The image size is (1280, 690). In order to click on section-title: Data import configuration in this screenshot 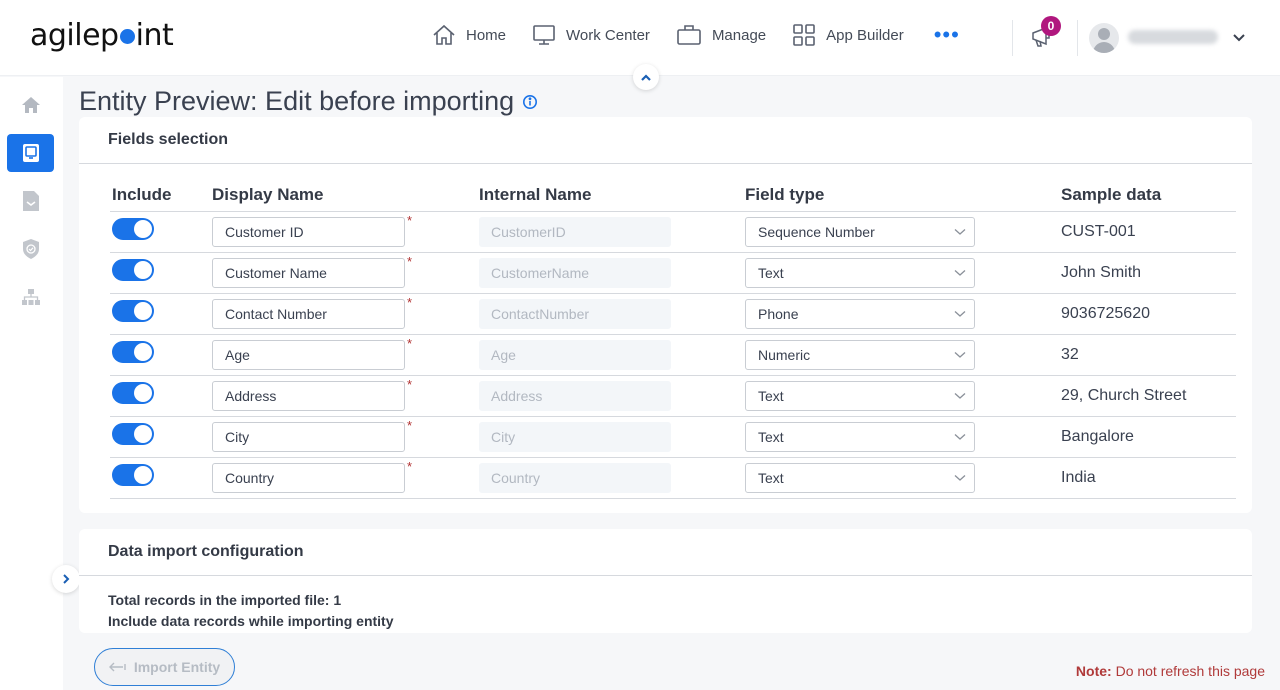, I will do `click(206, 551)`.